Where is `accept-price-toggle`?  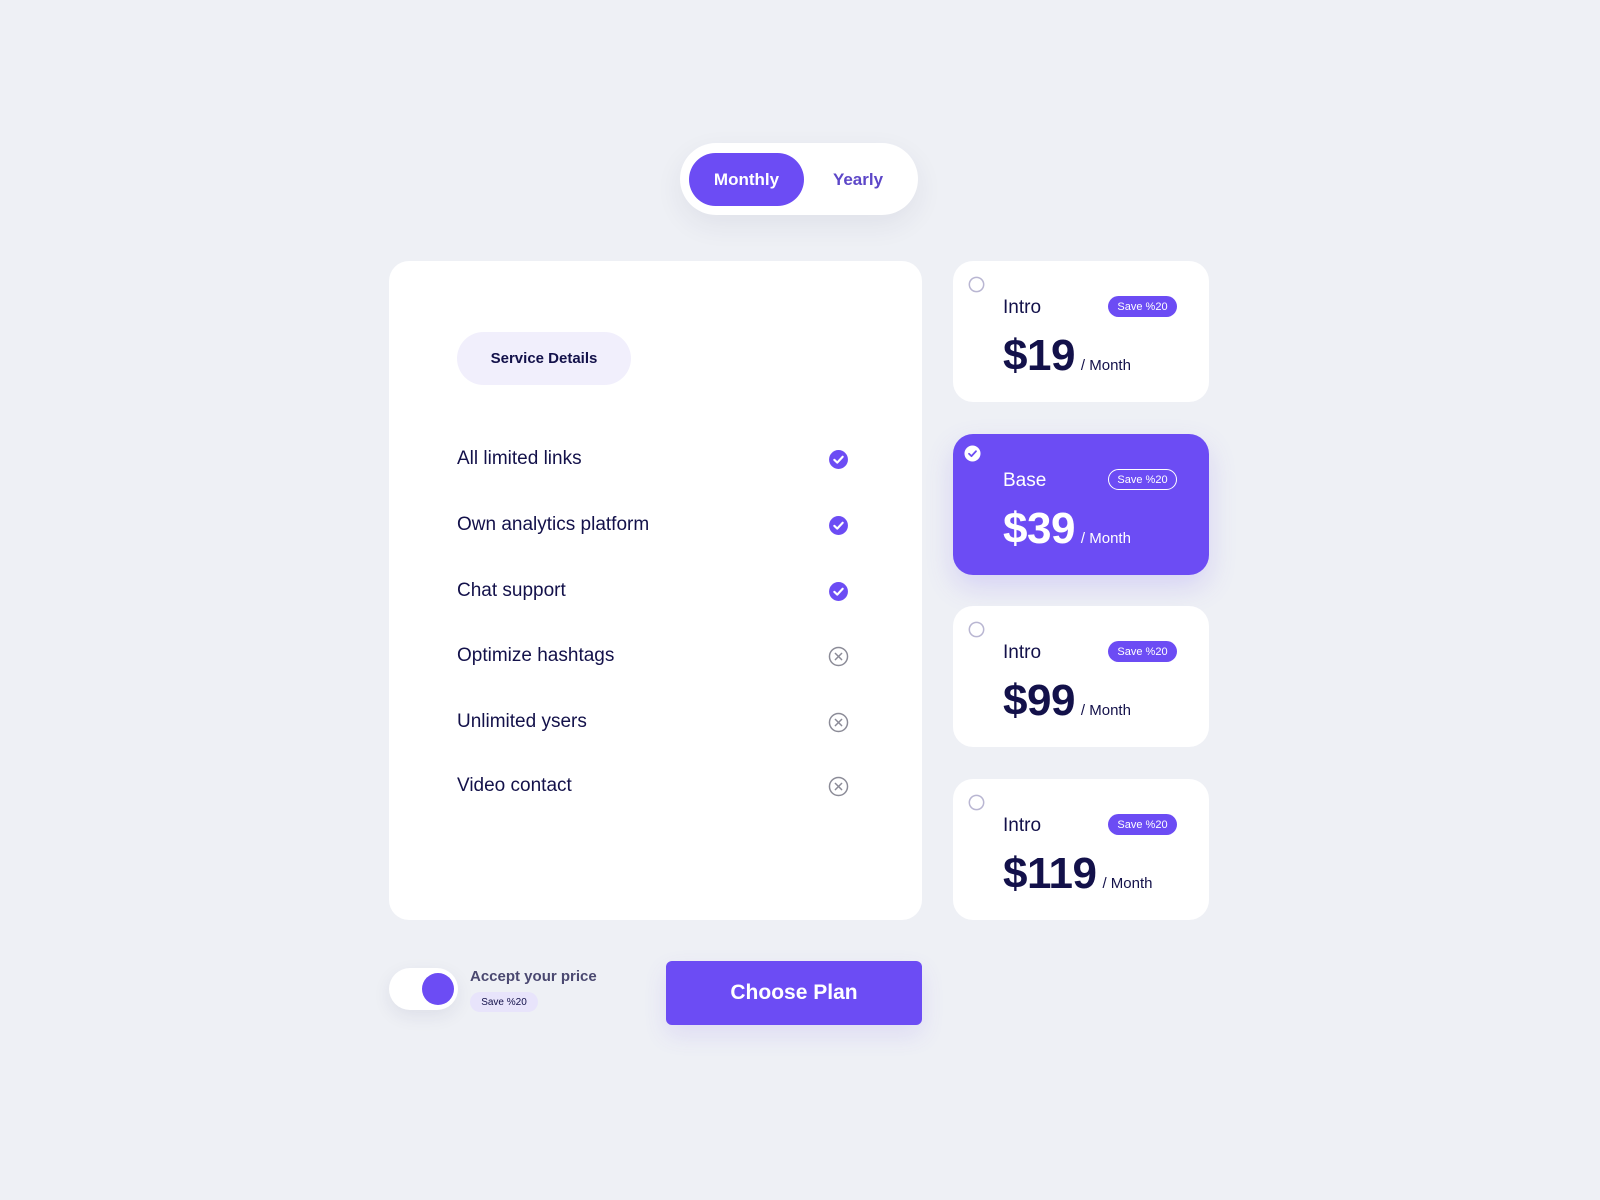
accept-price-toggle is located at coordinates (423, 989).